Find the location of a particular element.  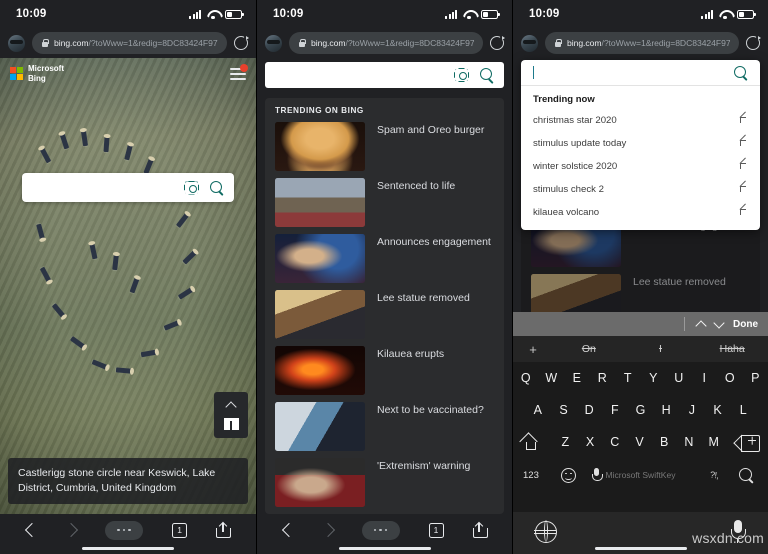

suggestion-item: winter solstice 2020 is located at coordinates (640, 166).